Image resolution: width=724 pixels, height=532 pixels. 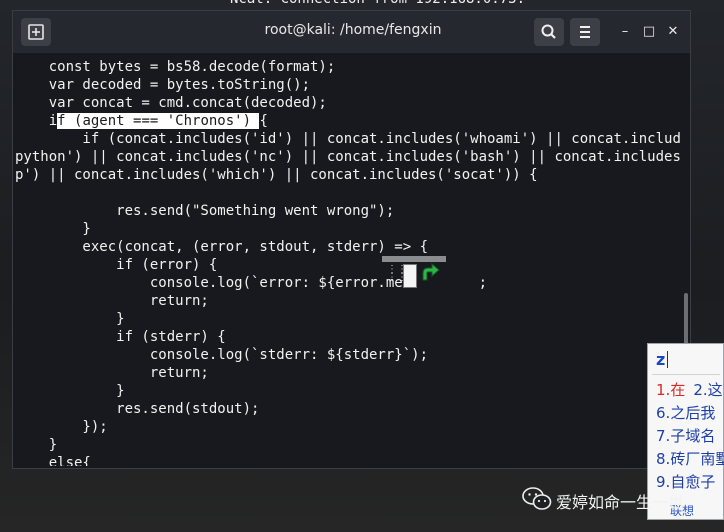 I want to click on terminal-line: res.send(stdout);, so click(x=137, y=409).